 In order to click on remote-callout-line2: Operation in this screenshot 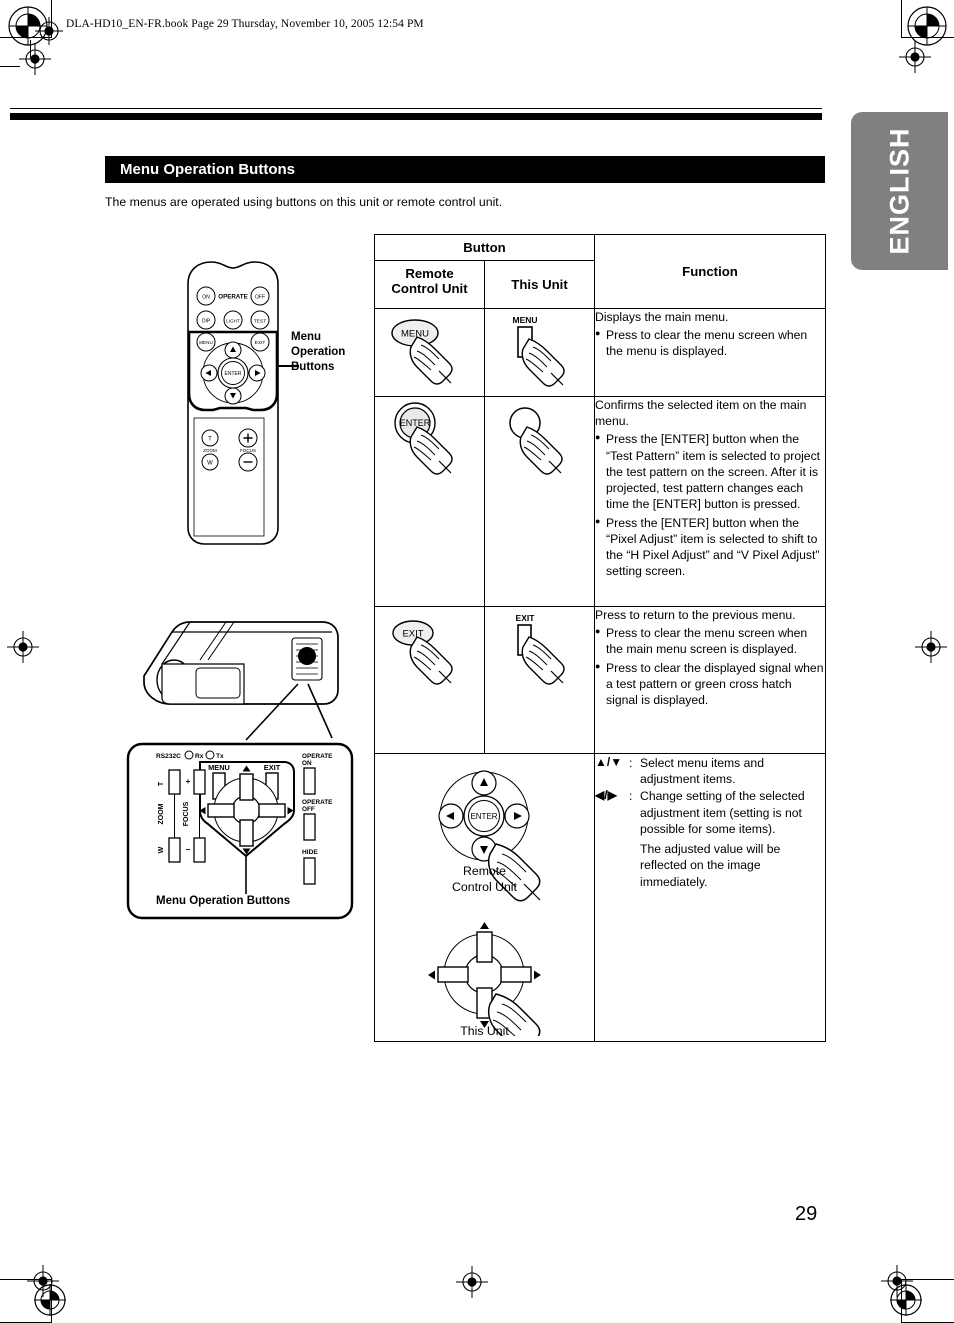, I will do `click(318, 352)`.